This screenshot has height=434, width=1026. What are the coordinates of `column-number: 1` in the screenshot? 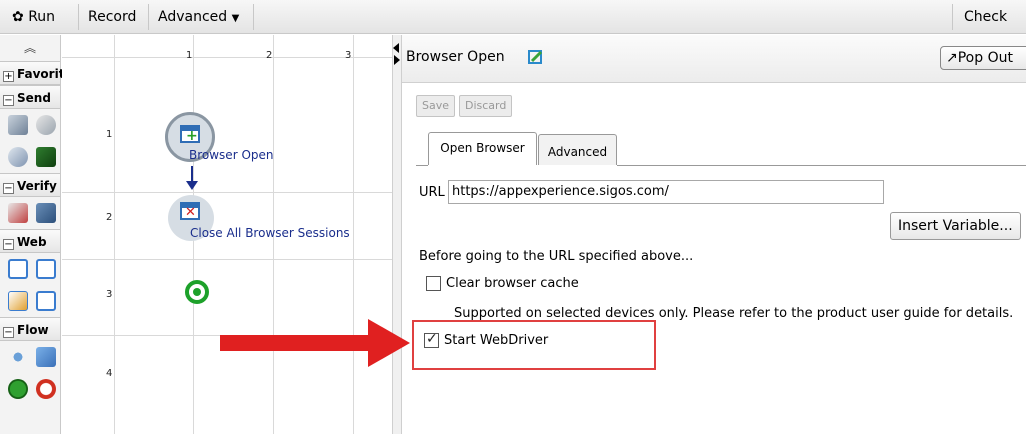 It's located at (189, 55).